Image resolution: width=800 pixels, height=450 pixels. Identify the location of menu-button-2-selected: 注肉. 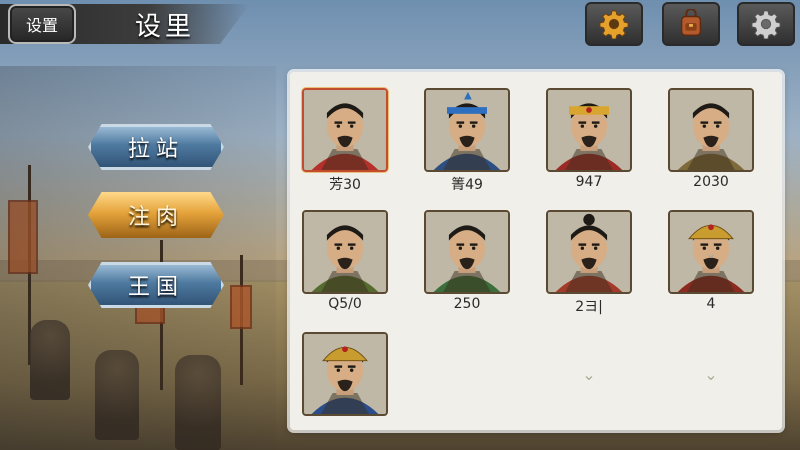
(156, 215).